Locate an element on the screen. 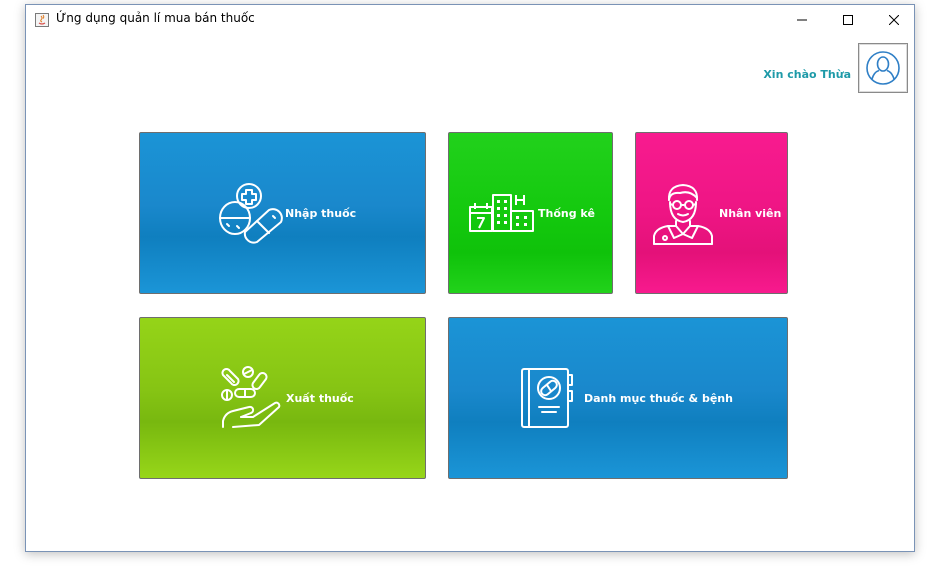 The height and width of the screenshot is (573, 948). statistics-label: Thống kê is located at coordinates (566, 213).